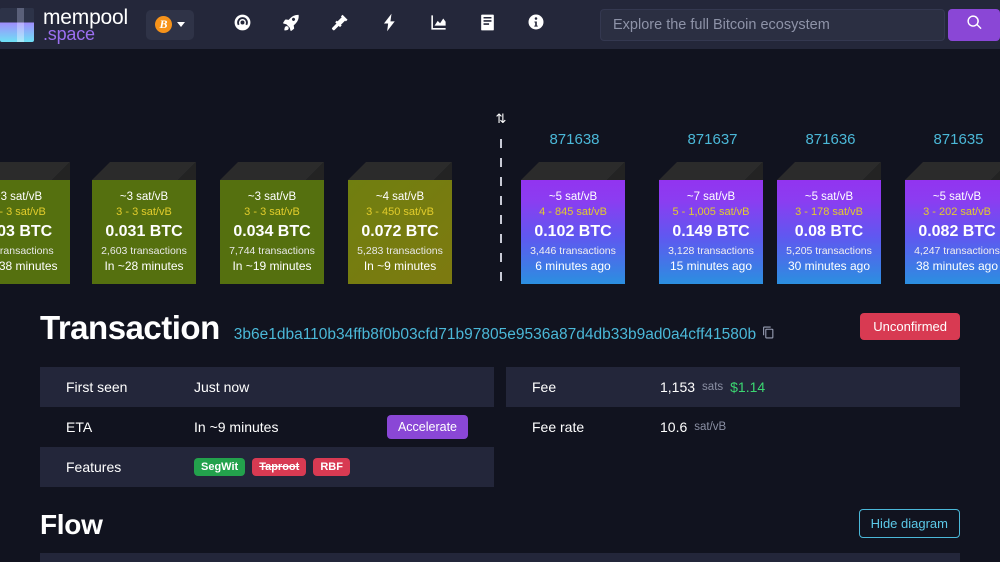 The image size is (1000, 562). I want to click on median-fee: ~7 sat/vB, so click(711, 197).